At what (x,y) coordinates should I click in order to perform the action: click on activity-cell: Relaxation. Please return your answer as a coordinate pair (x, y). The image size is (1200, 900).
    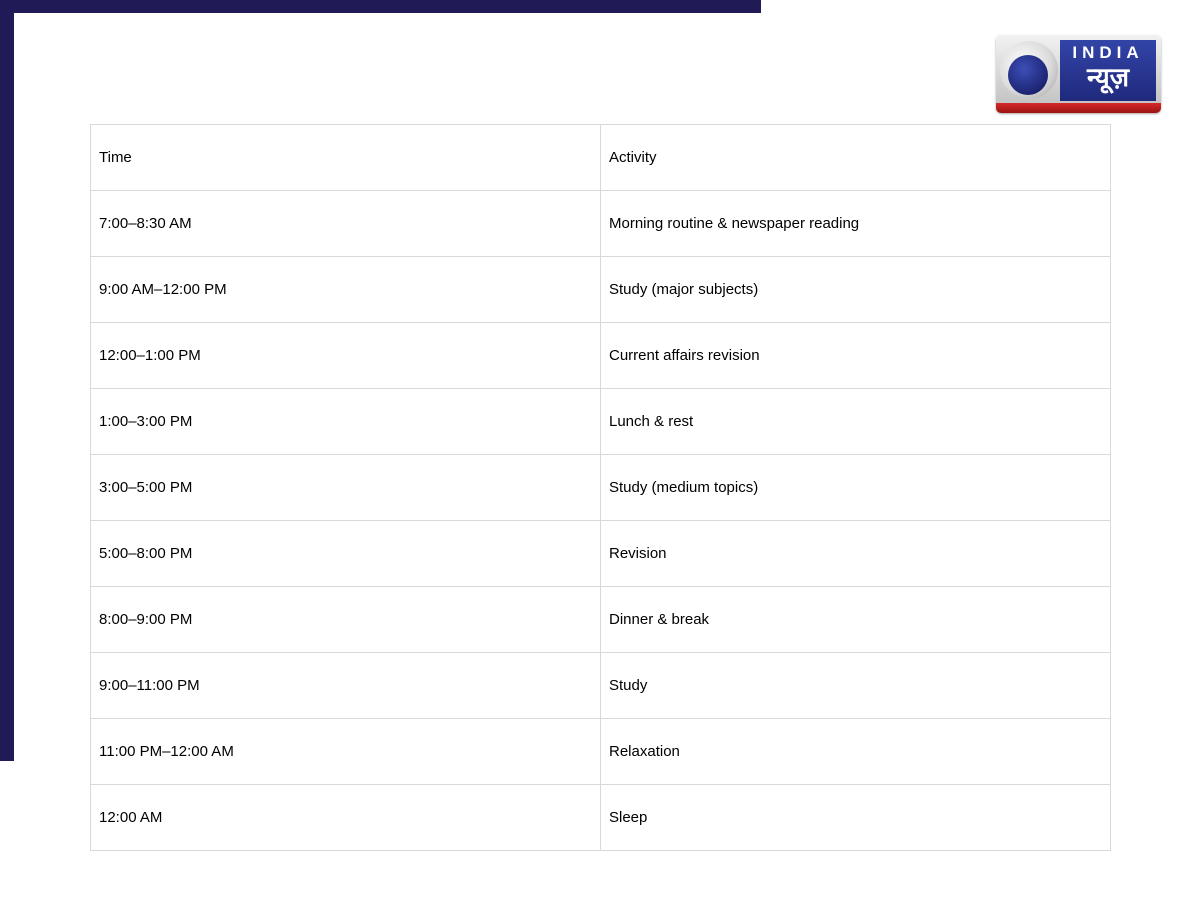
    Looking at the image, I should click on (855, 751).